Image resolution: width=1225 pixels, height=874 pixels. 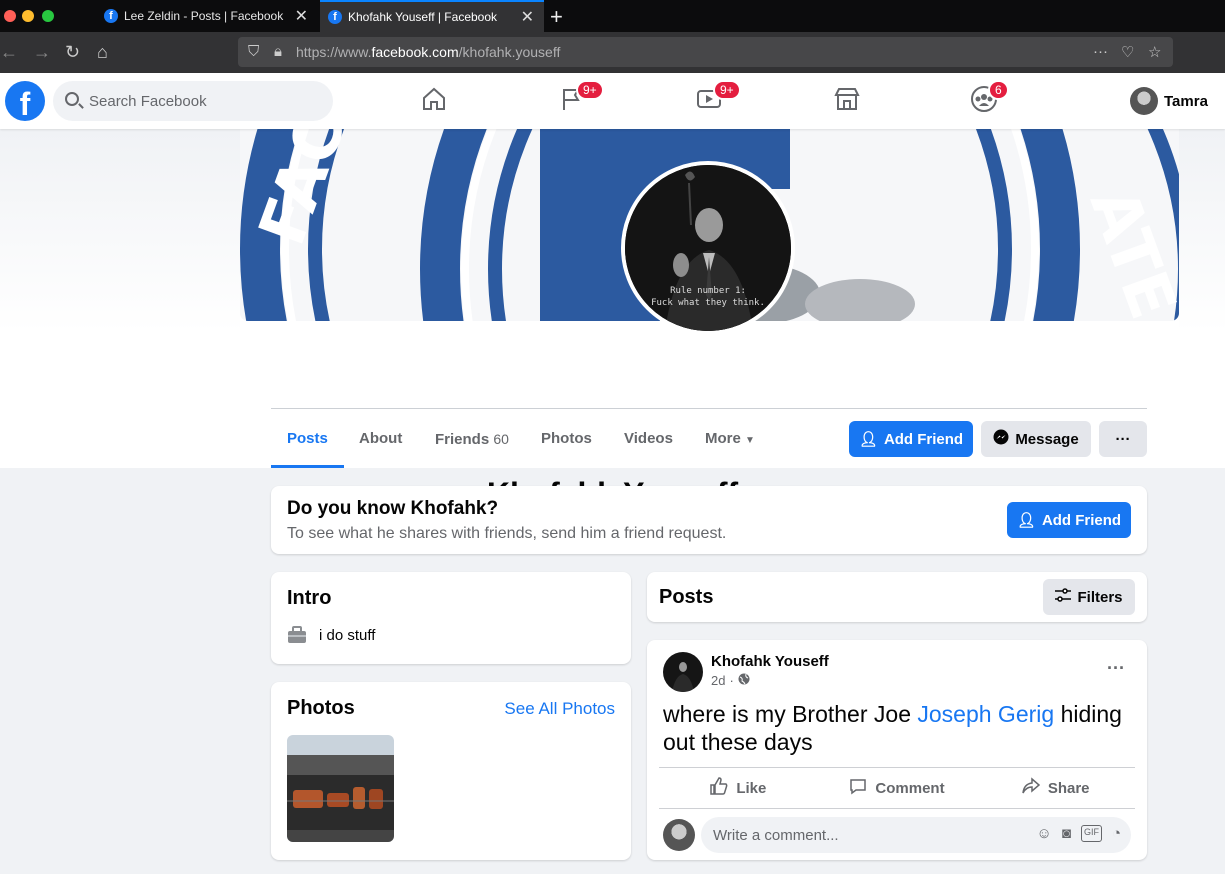 What do you see at coordinates (727, 90) in the screenshot?
I see `notification-badge: 9+` at bounding box center [727, 90].